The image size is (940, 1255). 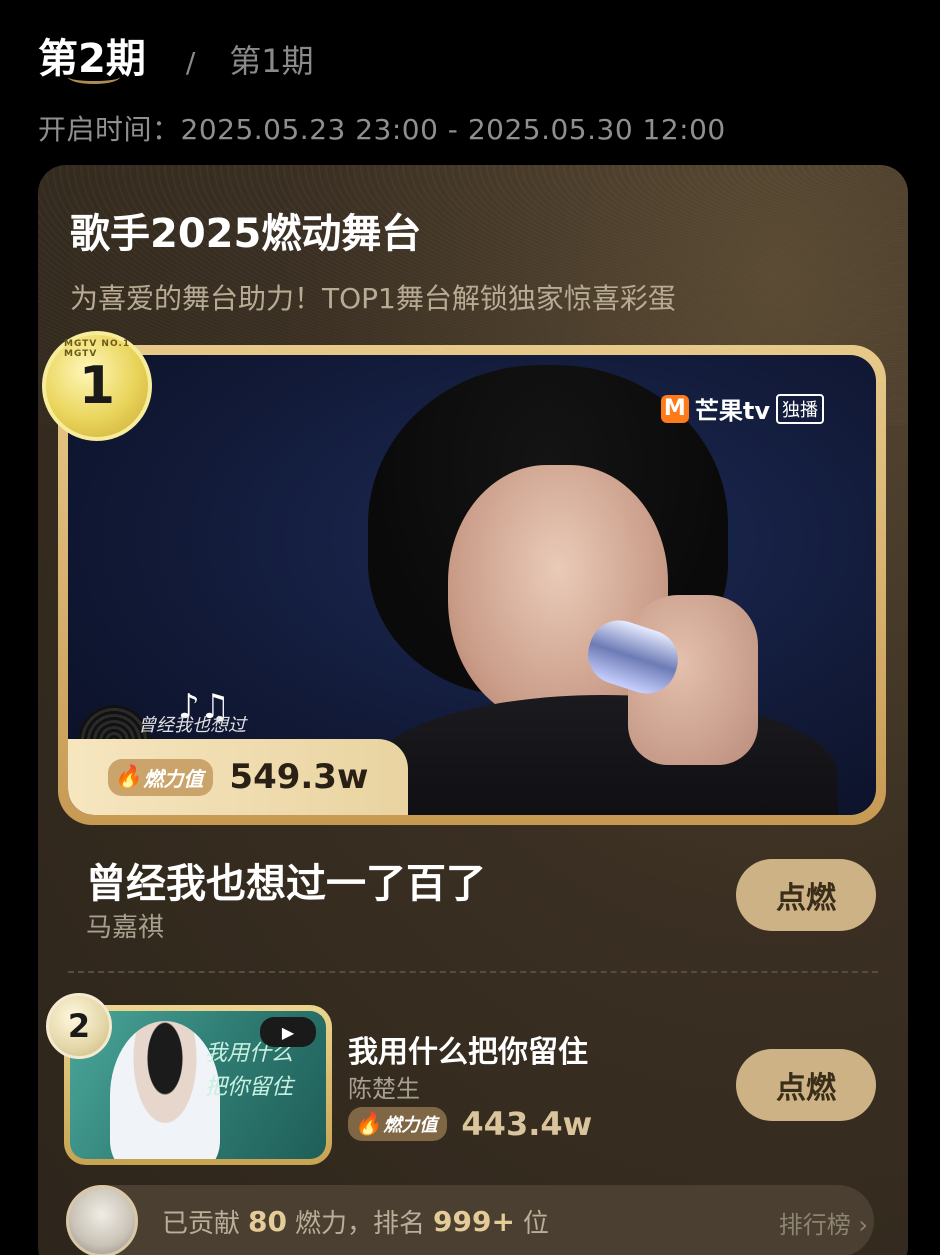 I want to click on play-icon: ▶, so click(x=288, y=1032).